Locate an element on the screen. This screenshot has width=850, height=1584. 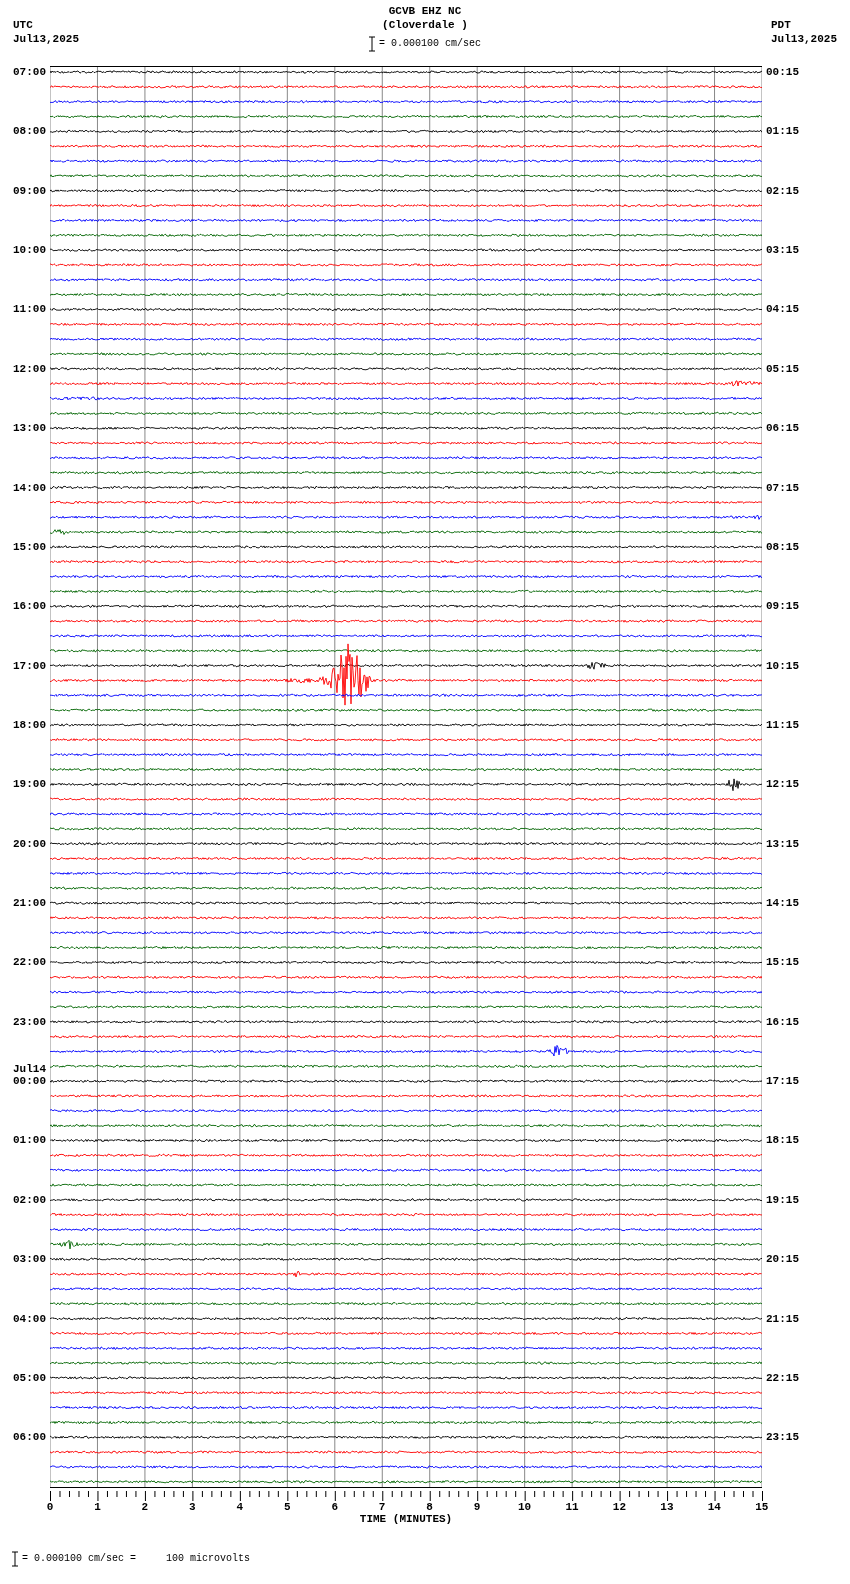
time-tick-label: 10 is located at coordinates (524, 1506).